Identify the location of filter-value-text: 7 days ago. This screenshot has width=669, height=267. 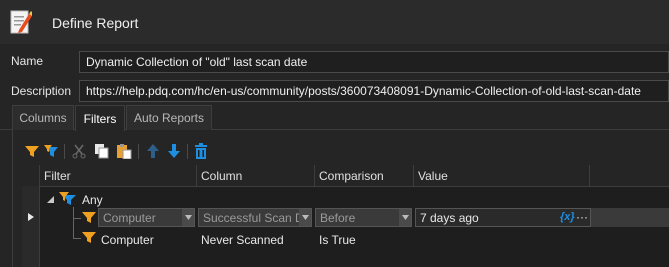
(449, 217).